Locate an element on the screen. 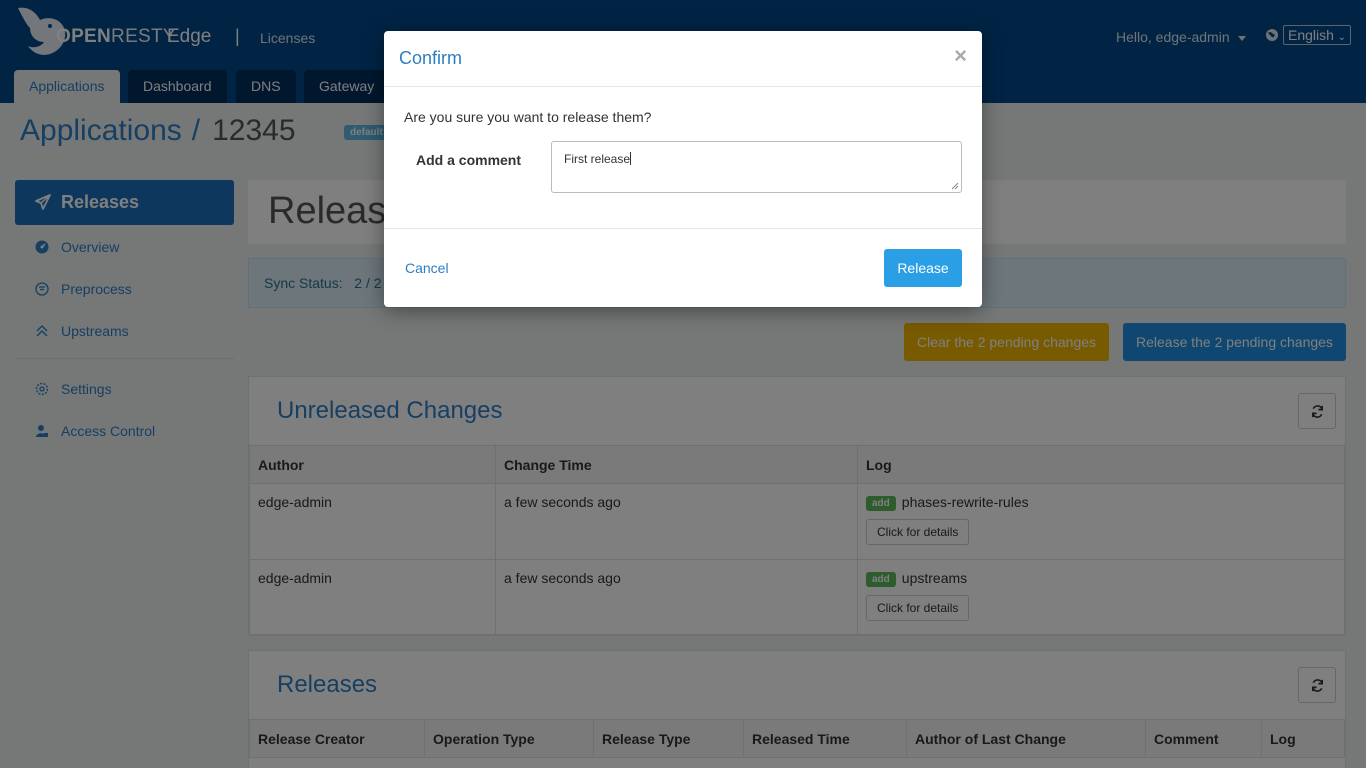 This screenshot has height=768, width=1366. modal-footer: Cancel Release is located at coordinates (683, 267).